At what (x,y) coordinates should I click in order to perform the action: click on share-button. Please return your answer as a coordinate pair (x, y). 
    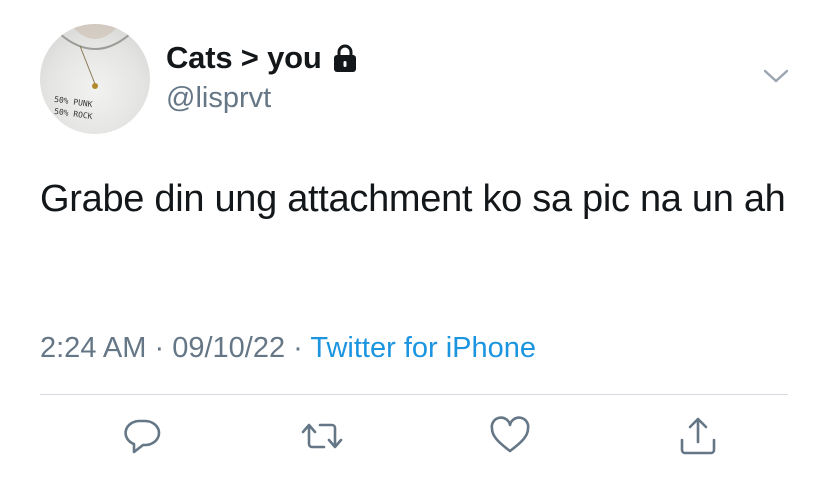
    Looking at the image, I should click on (698, 436).